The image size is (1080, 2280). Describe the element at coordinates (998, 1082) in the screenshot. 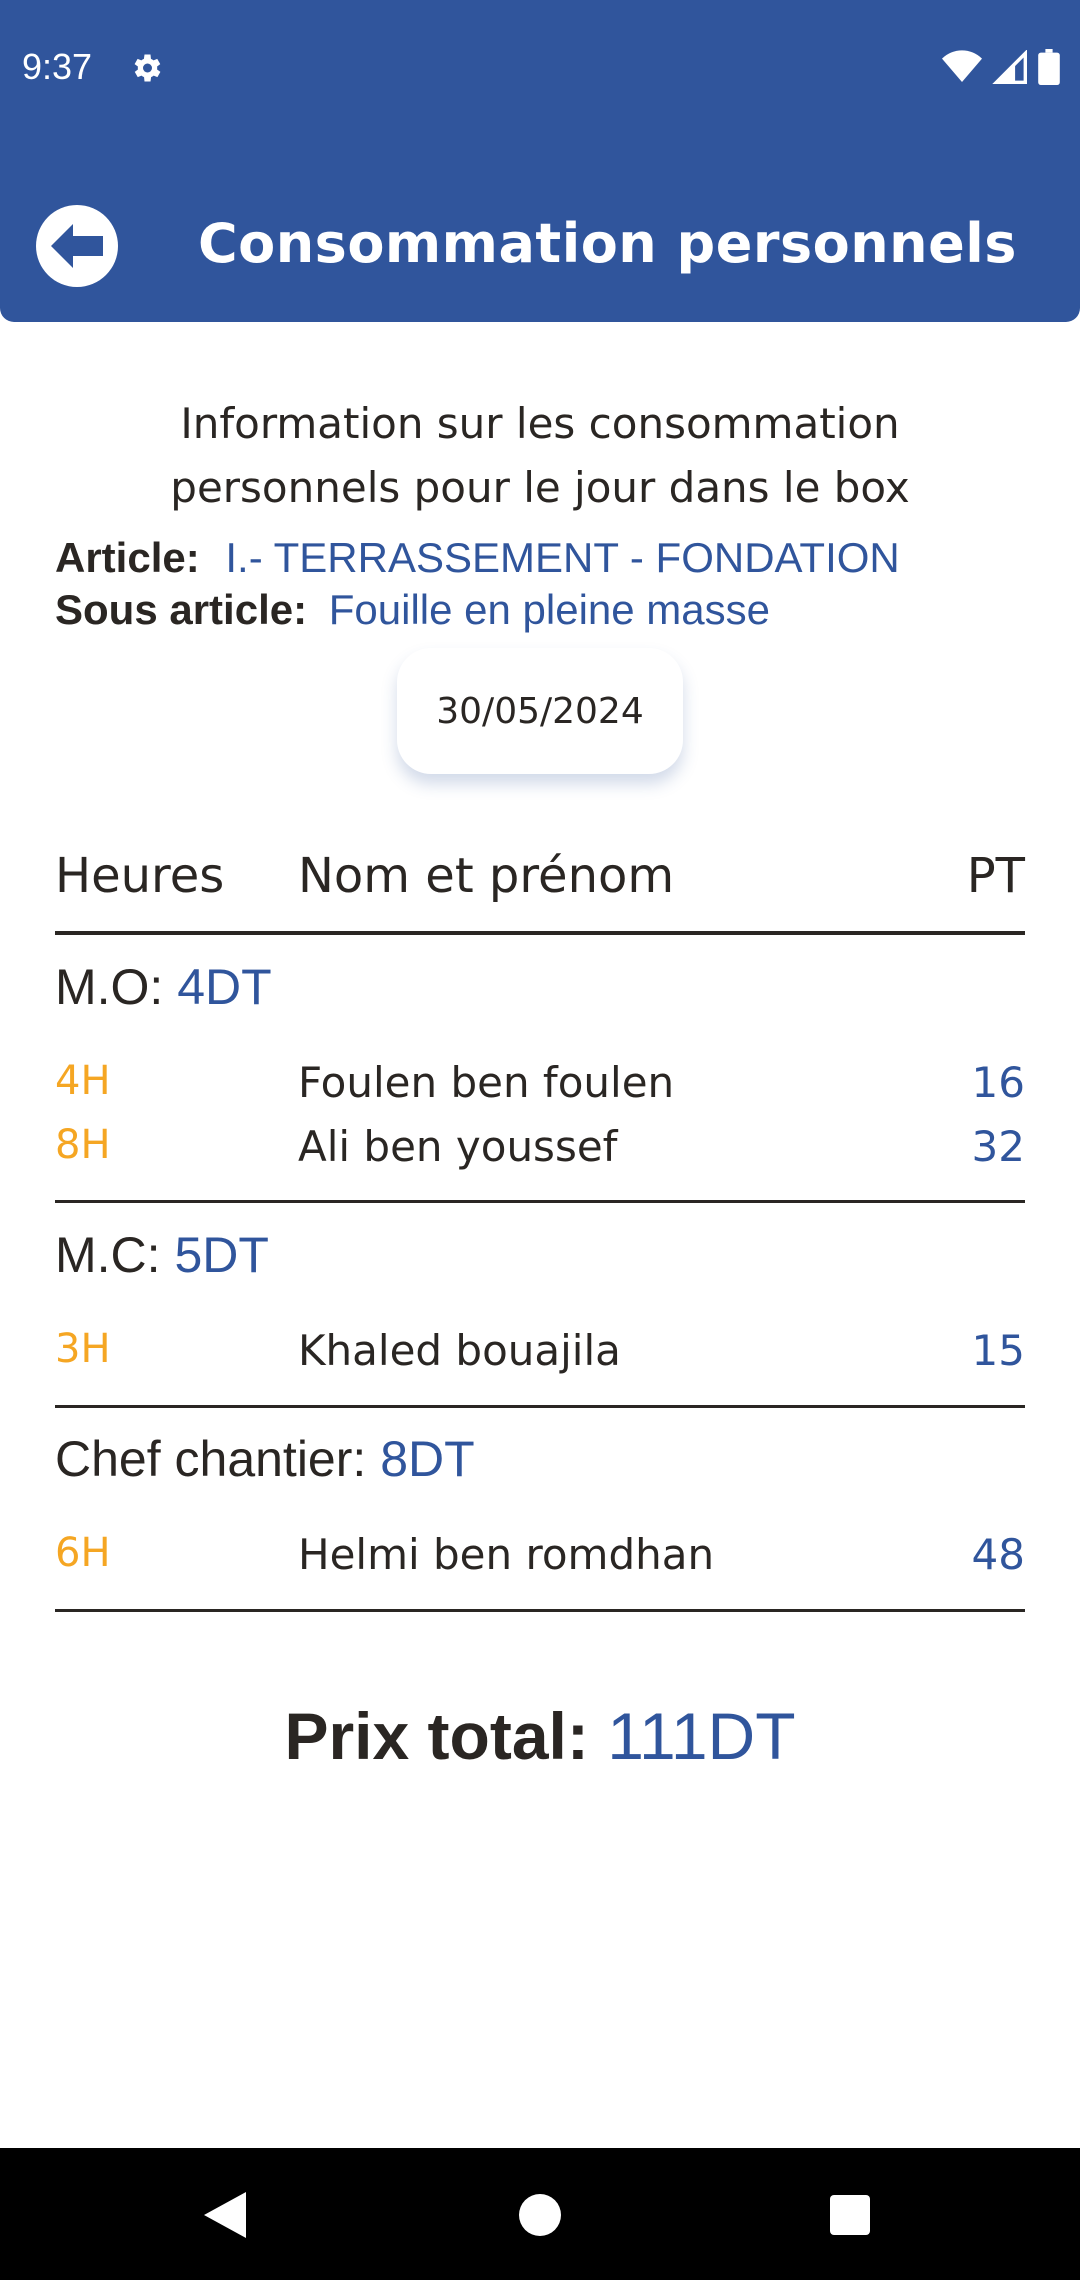

I see `row-pt: 16` at that location.